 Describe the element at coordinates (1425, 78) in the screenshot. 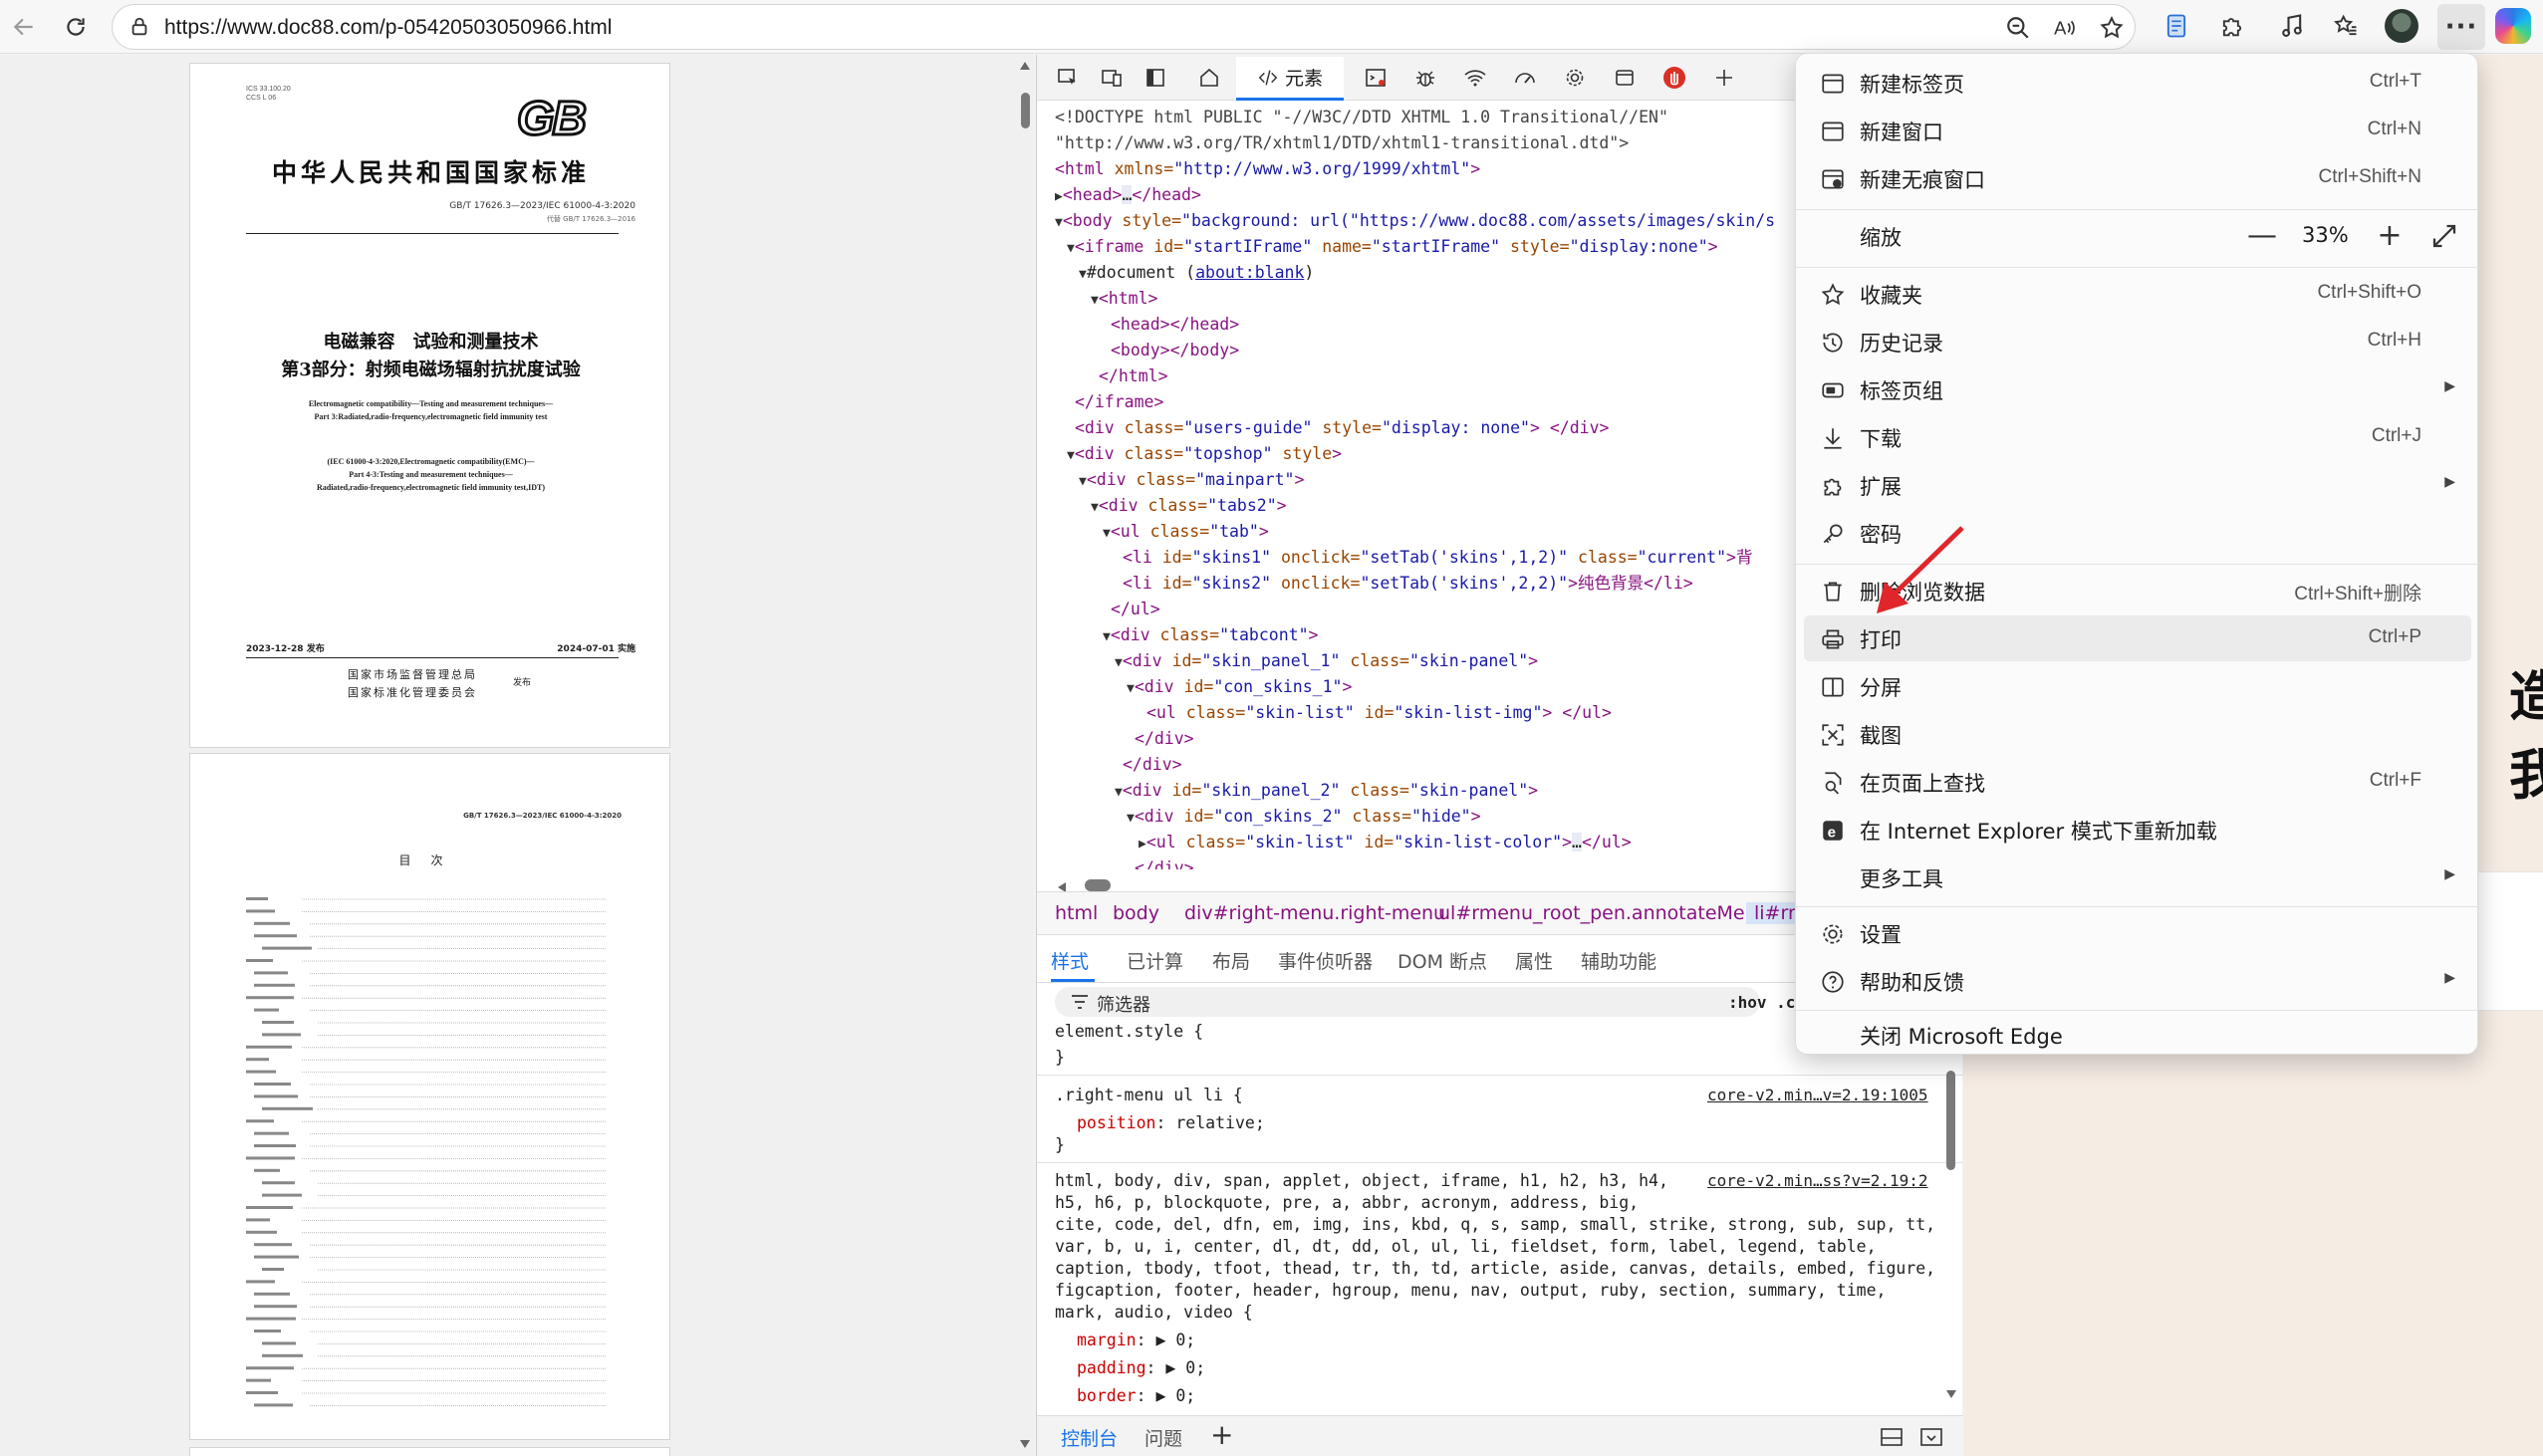

I see `sources-tab` at that location.